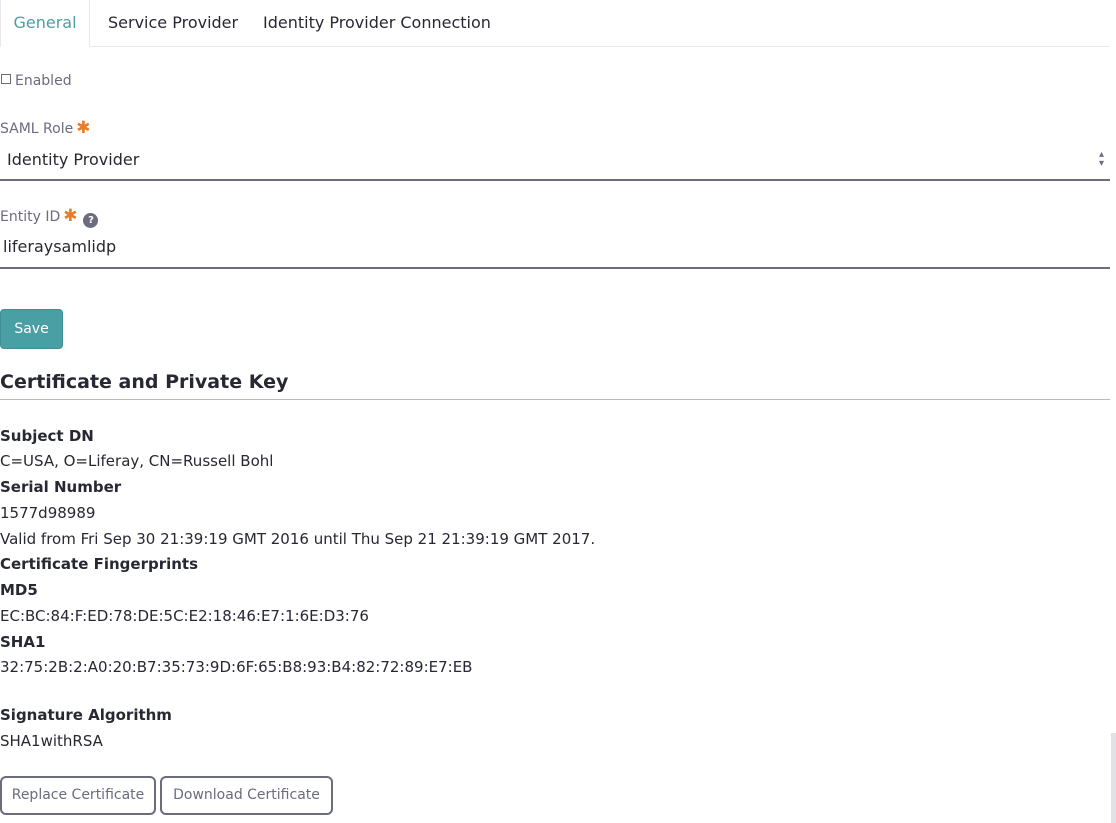 This screenshot has height=823, width=1116. What do you see at coordinates (51, 741) in the screenshot?
I see `signature-algorithm-value: SHA1withRSA` at bounding box center [51, 741].